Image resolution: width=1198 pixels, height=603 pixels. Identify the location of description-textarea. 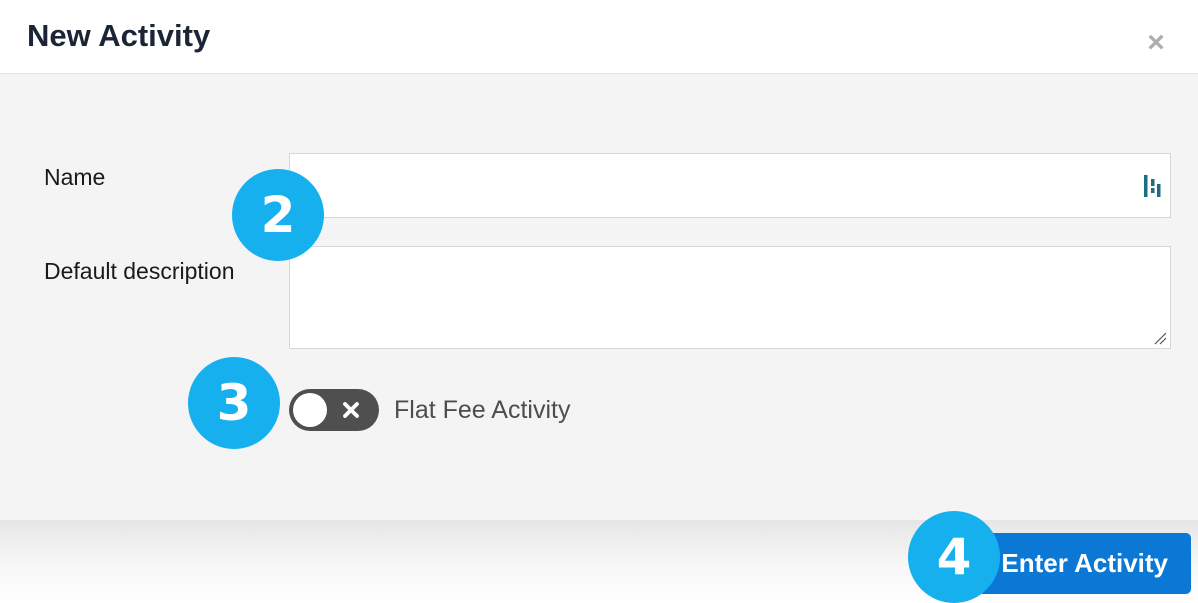
(730, 297).